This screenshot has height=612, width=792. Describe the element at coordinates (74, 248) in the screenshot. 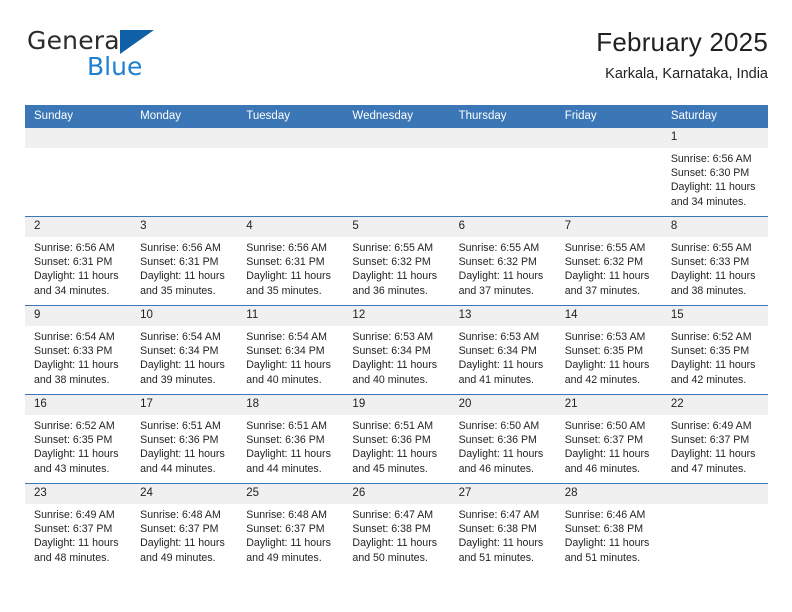

I see `sunrise-text: Sunrise: 6:56 AM` at that location.